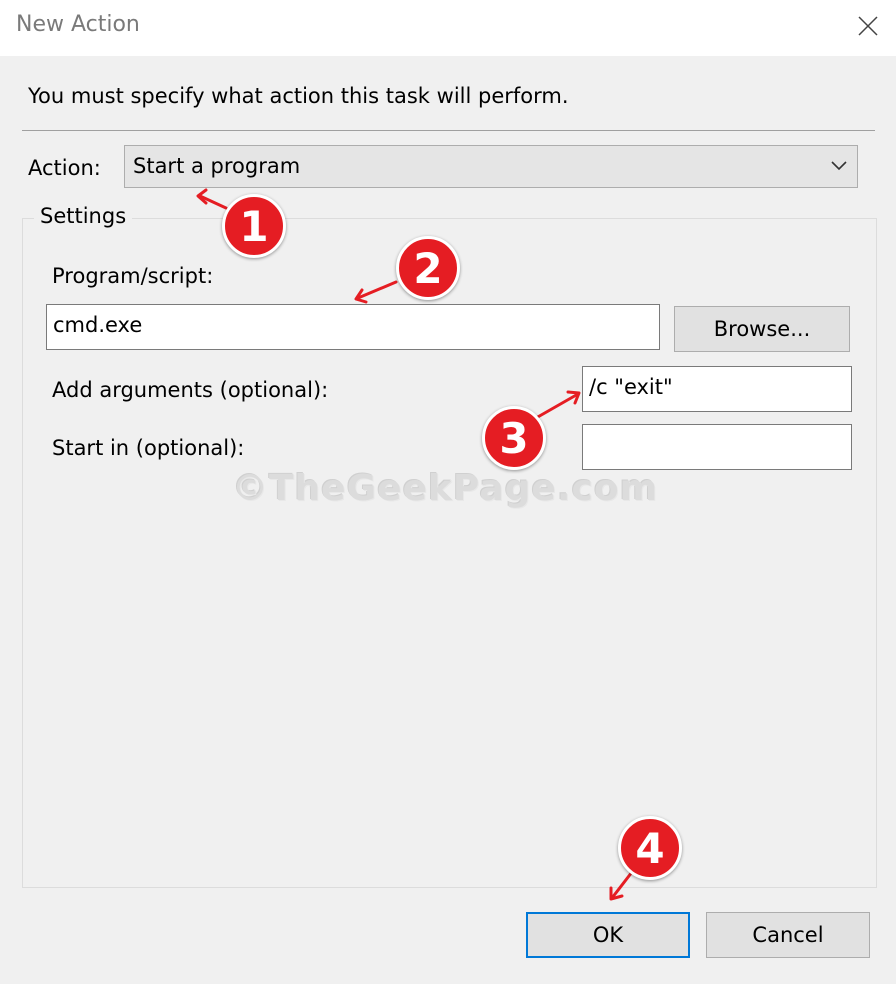  Describe the element at coordinates (650, 848) in the screenshot. I see `step-badge-4: 4` at that location.